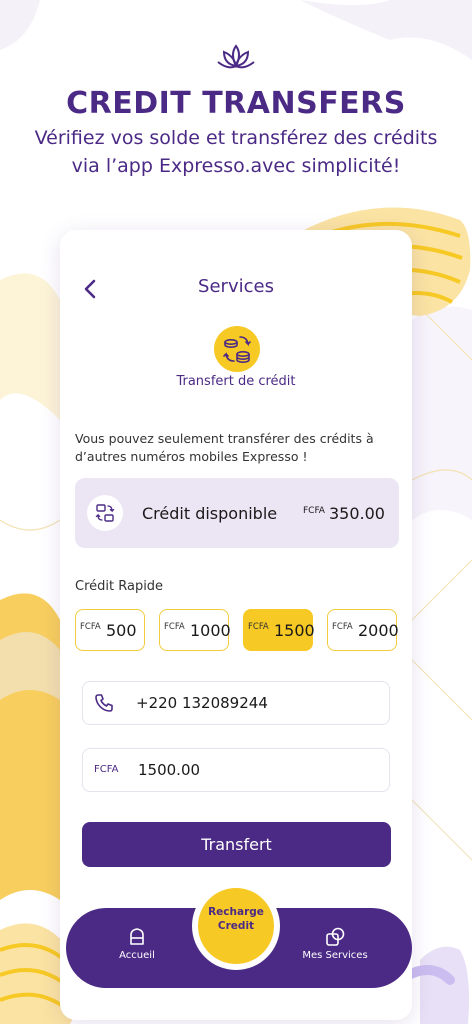  What do you see at coordinates (236, 844) in the screenshot?
I see `transfer-button: Transfert` at bounding box center [236, 844].